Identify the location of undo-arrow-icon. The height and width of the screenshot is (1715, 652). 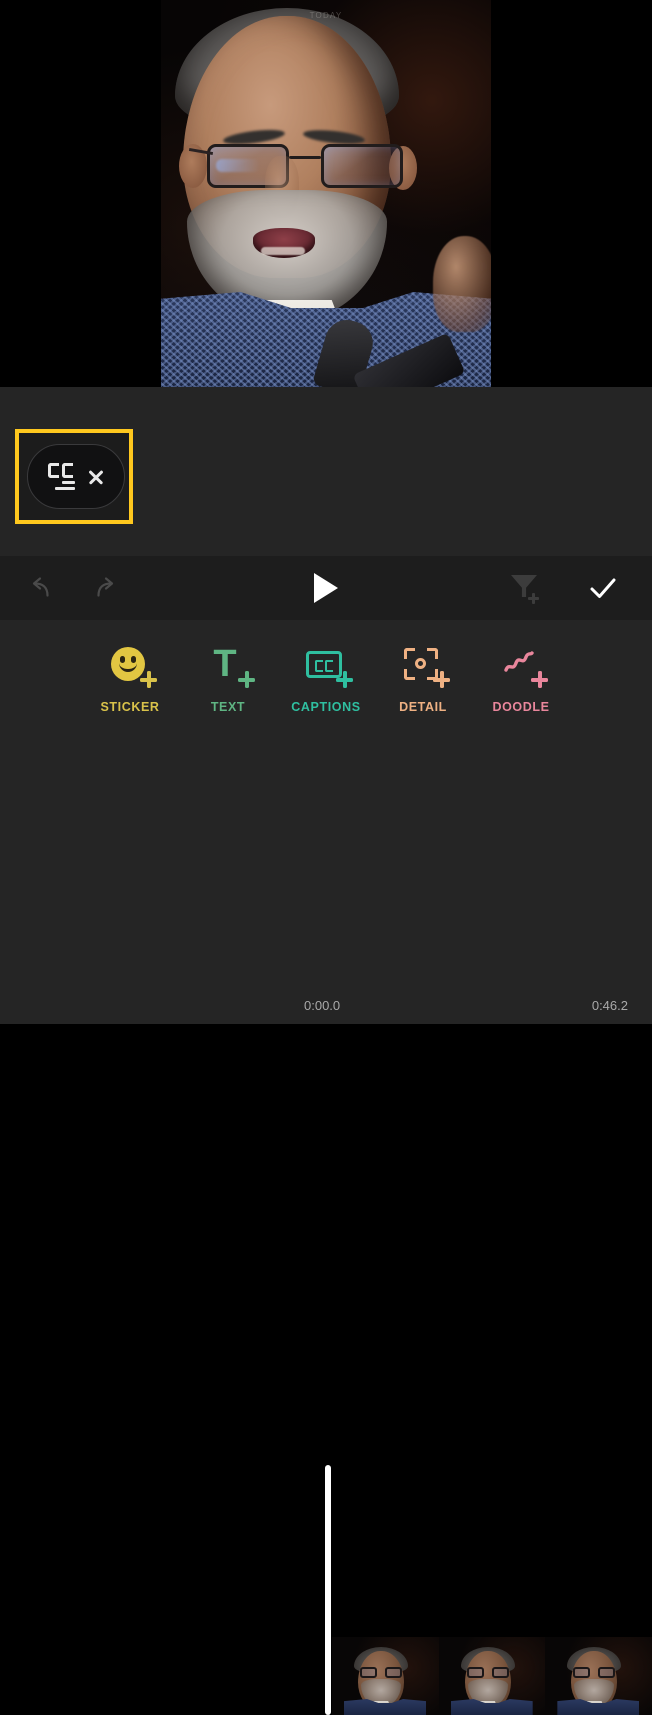
(40, 587).